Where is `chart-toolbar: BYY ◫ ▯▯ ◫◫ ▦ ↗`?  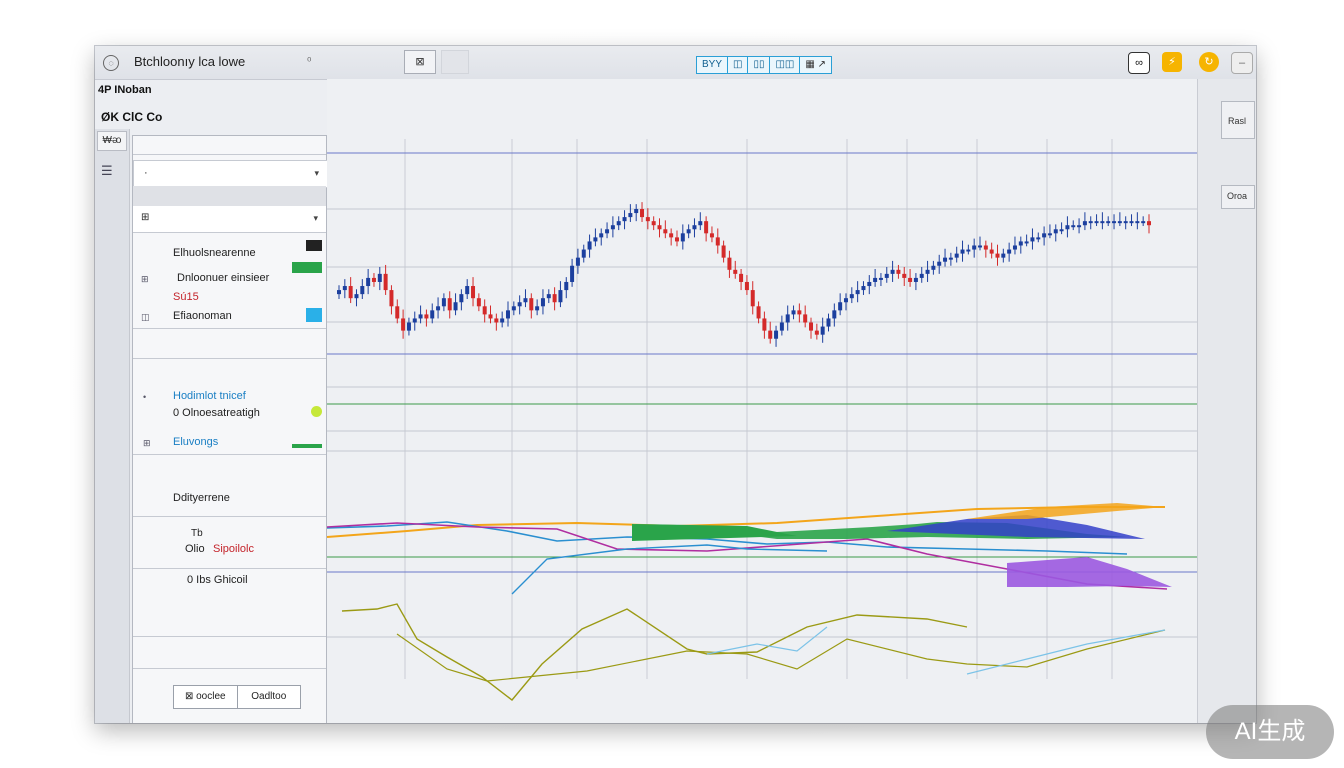
chart-toolbar: BYY ◫ ▯▯ ◫◫ ▦ ↗ is located at coordinates (764, 65).